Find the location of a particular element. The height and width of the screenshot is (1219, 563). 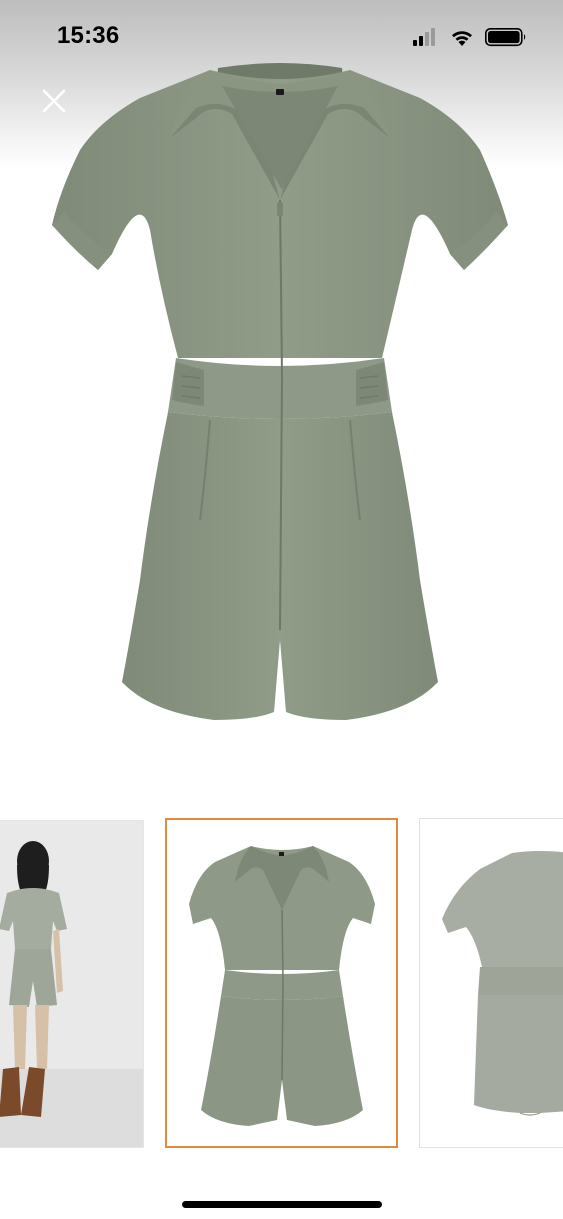

status-icons is located at coordinates (470, 37).